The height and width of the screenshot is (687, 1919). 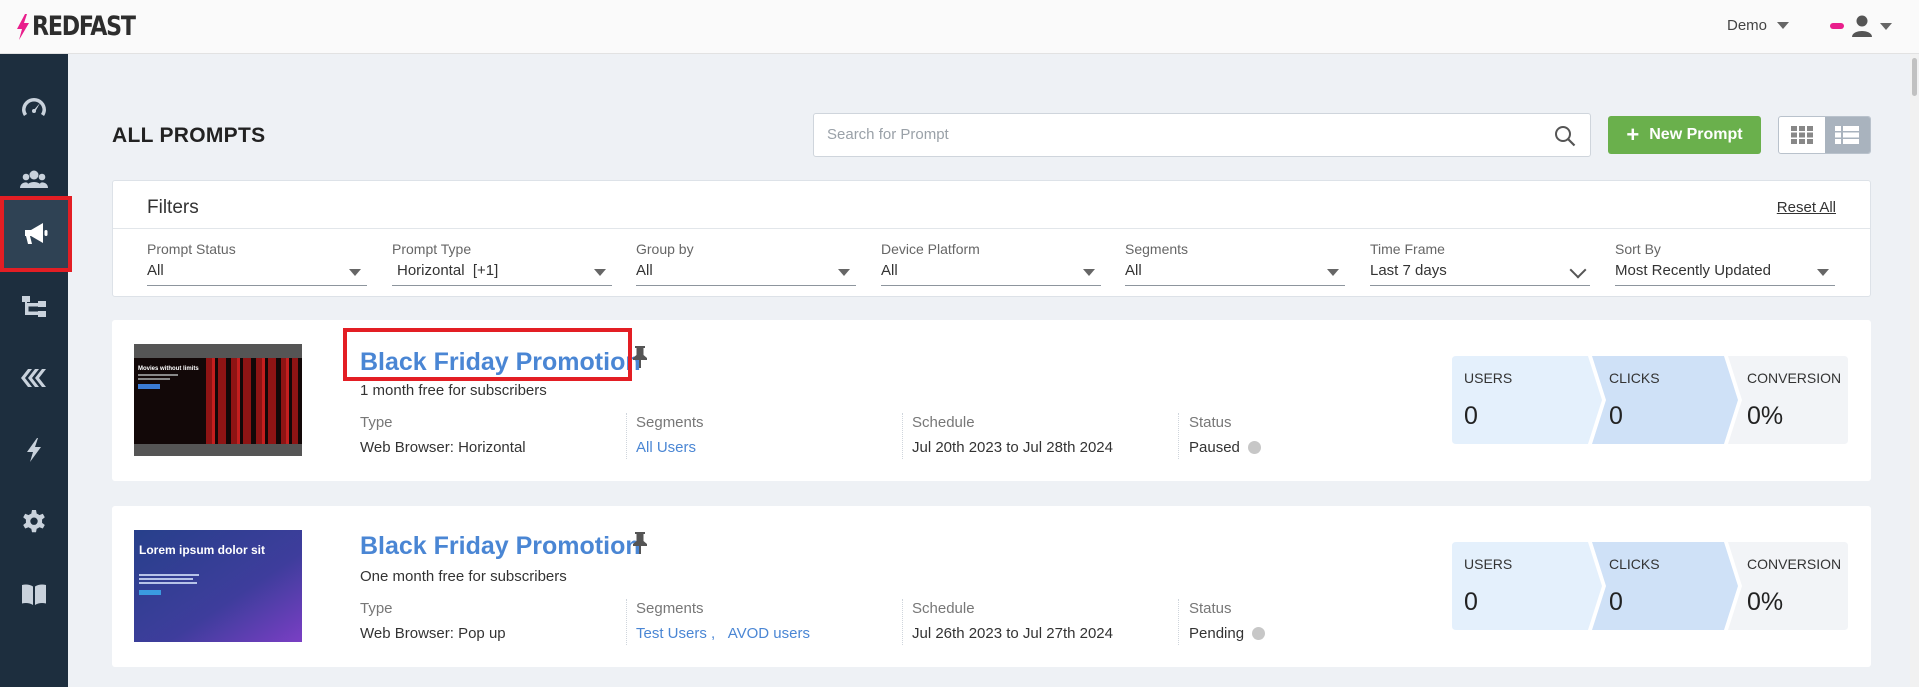 I want to click on prompt-title-link: Black Friday Promotion, so click(x=500, y=546).